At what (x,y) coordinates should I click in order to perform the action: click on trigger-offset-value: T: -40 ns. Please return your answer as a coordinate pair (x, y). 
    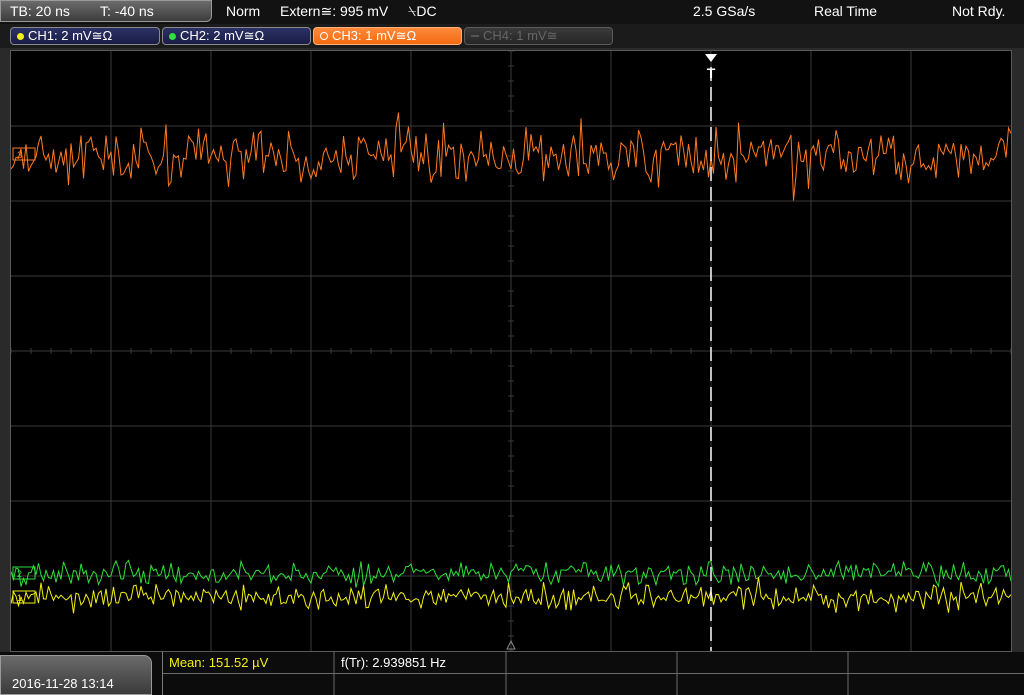
    Looking at the image, I should click on (127, 11).